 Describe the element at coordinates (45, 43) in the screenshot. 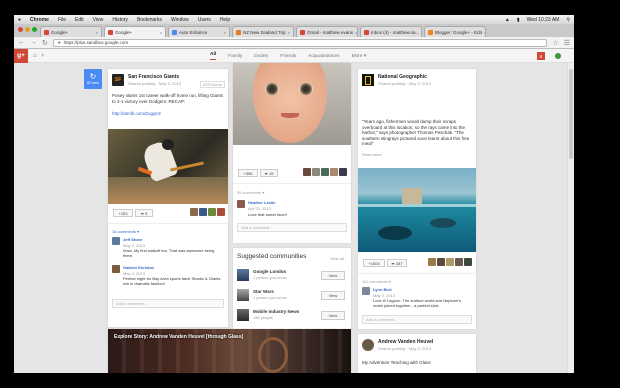

I see `reload-icon: ↻` at that location.